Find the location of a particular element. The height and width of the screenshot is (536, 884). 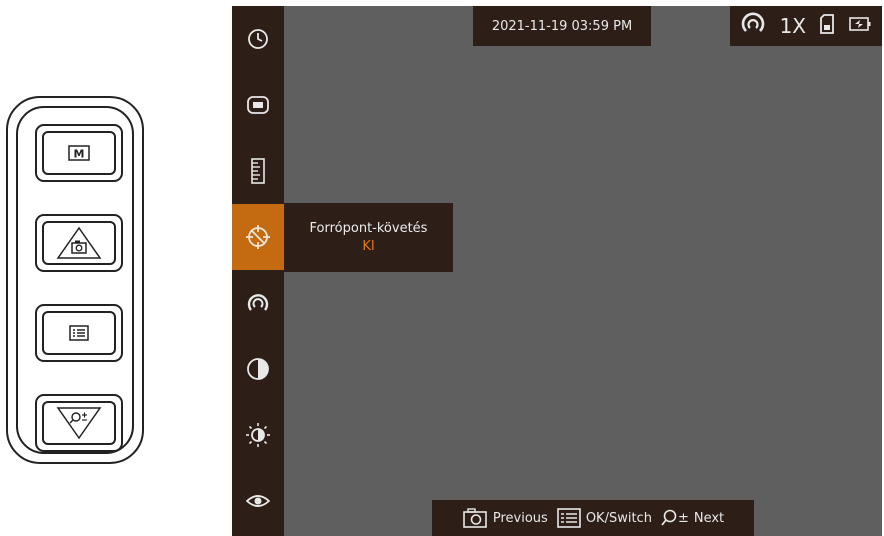

sidebar-item-contrast is located at coordinates (258, 369).